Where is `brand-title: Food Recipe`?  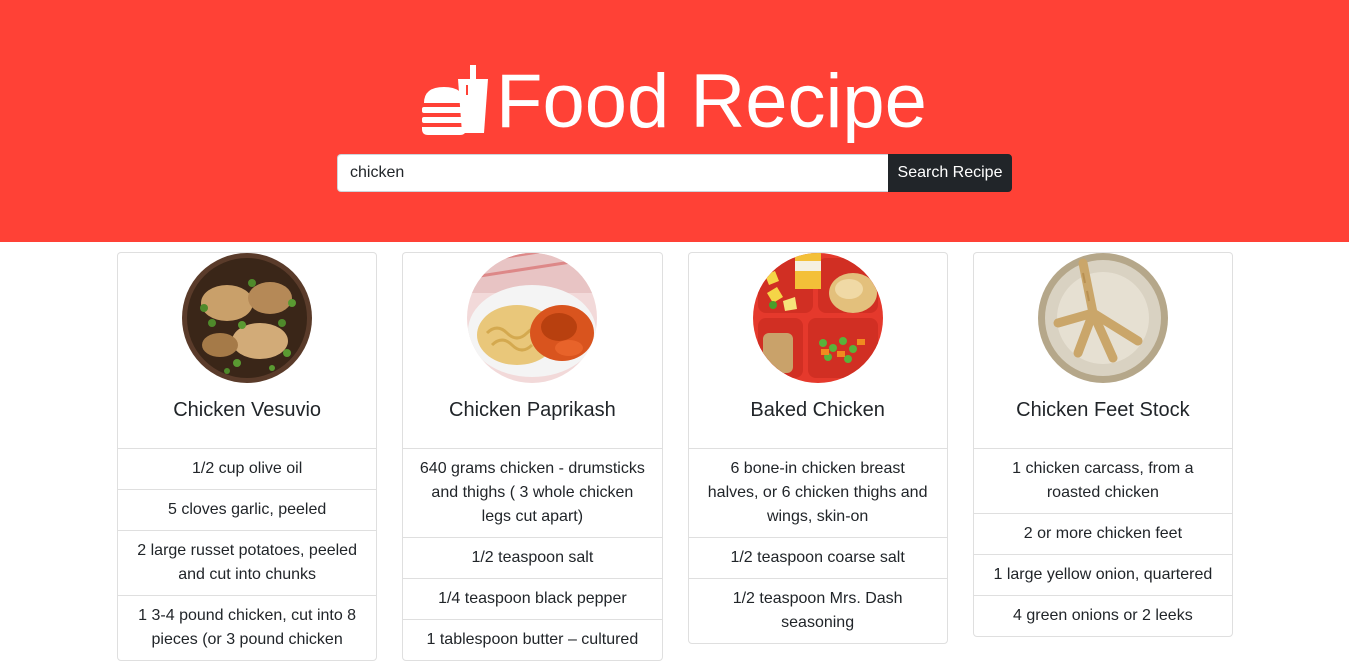 brand-title: Food Recipe is located at coordinates (711, 101).